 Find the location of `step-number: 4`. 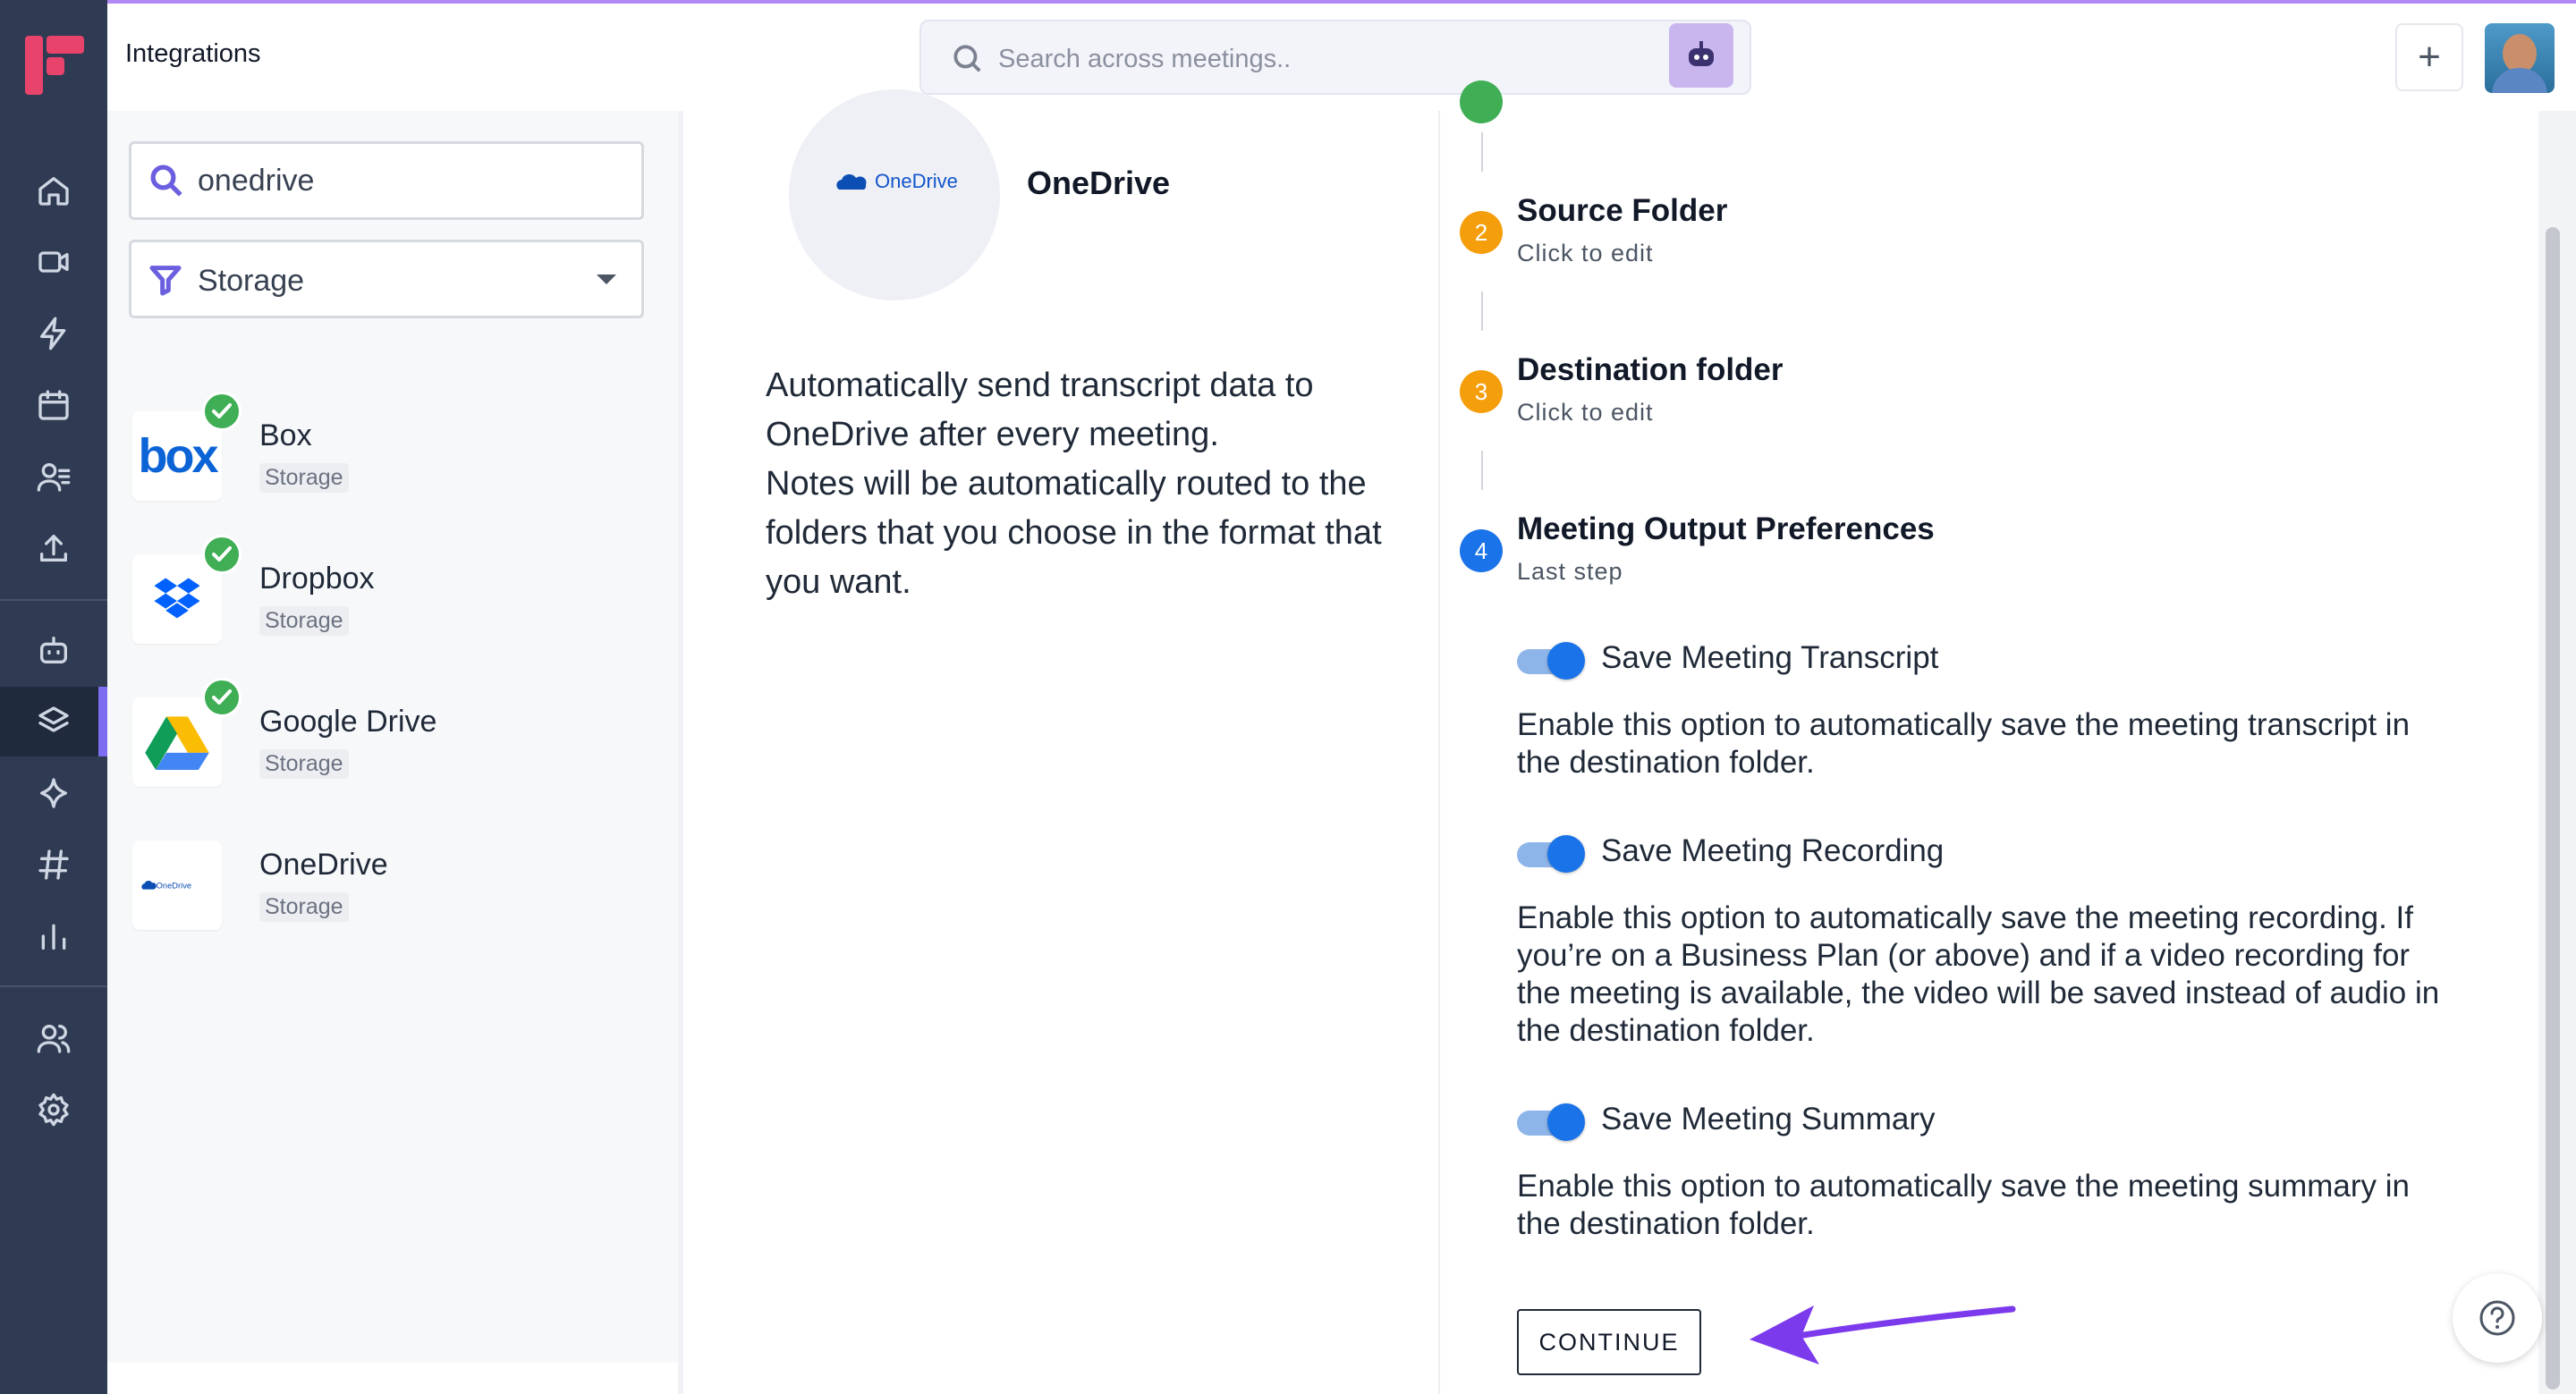

step-number: 4 is located at coordinates (1481, 550).